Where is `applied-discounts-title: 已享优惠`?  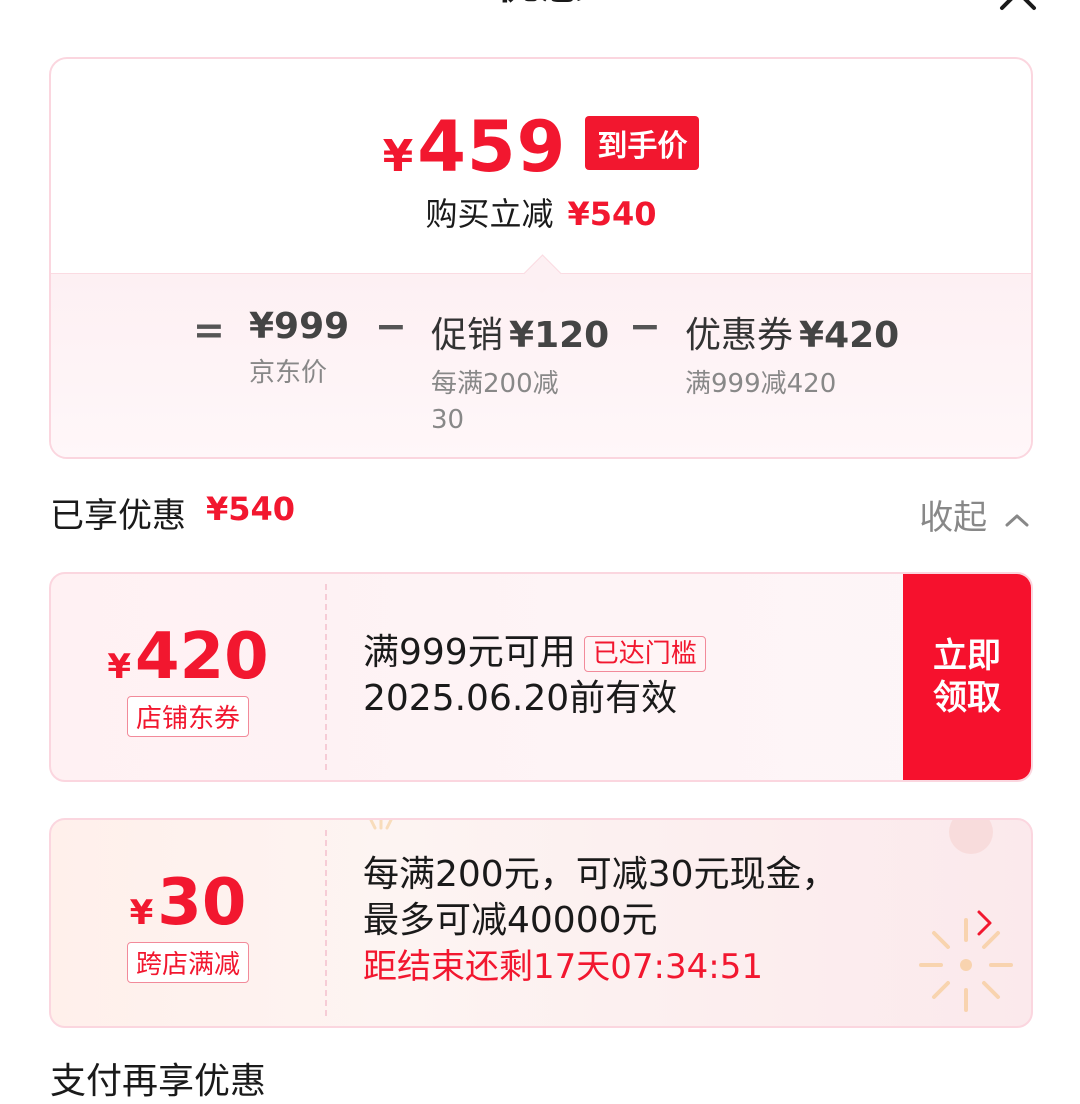 applied-discounts-title: 已享优惠 is located at coordinates (118, 516).